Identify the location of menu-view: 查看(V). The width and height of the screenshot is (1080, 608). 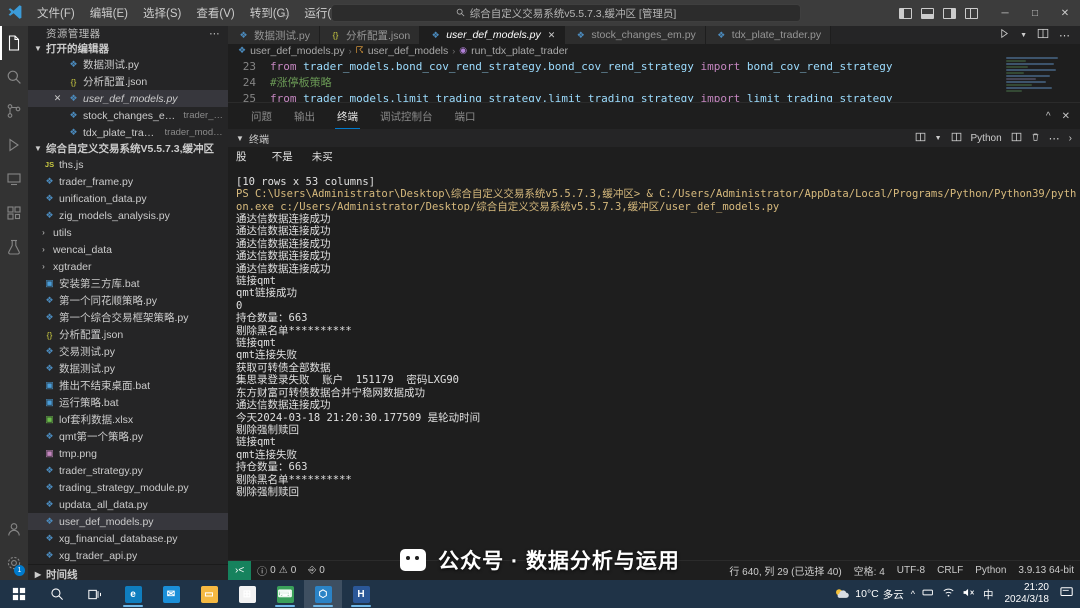
(215, 13).